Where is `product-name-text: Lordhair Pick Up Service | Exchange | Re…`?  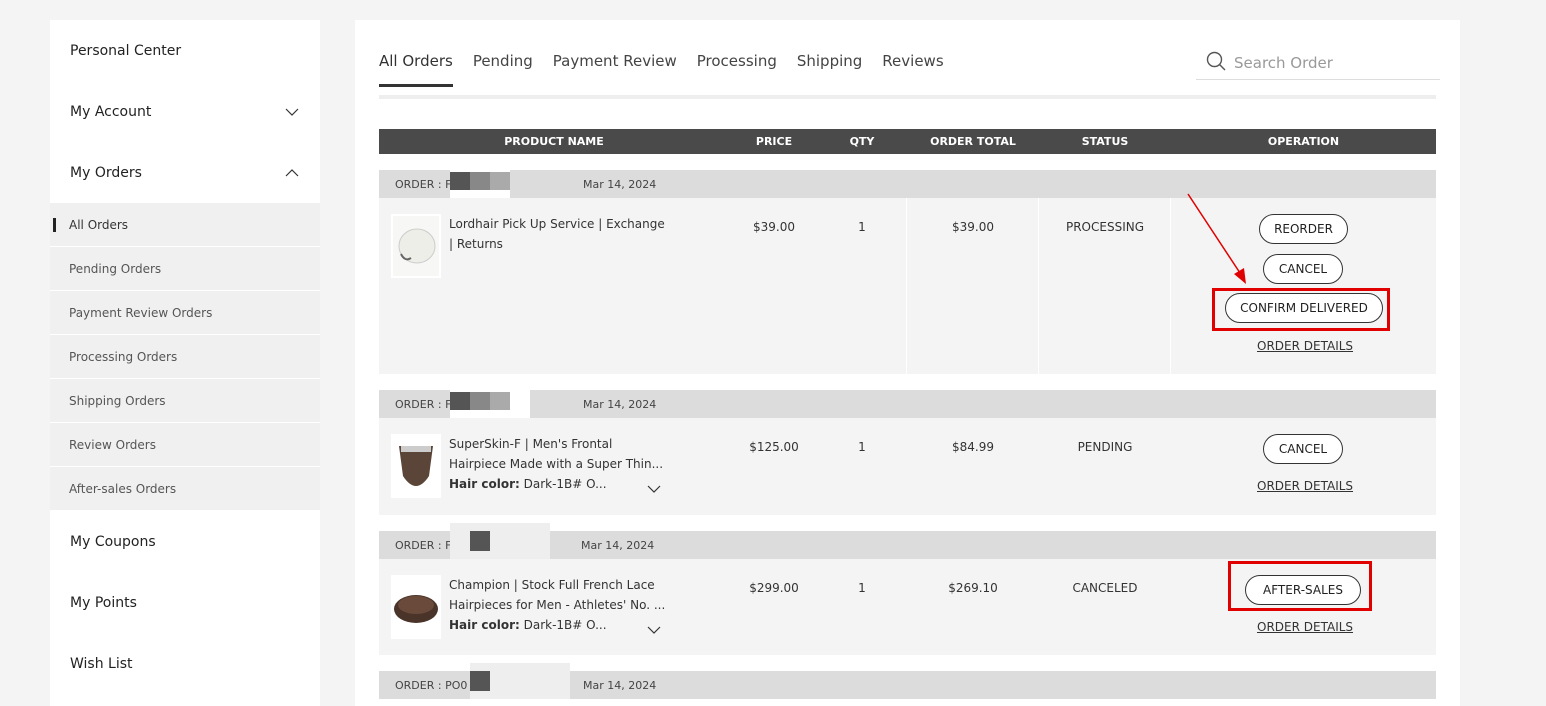
product-name-text: Lordhair Pick Up Service | Exchange | Re… is located at coordinates (559, 234).